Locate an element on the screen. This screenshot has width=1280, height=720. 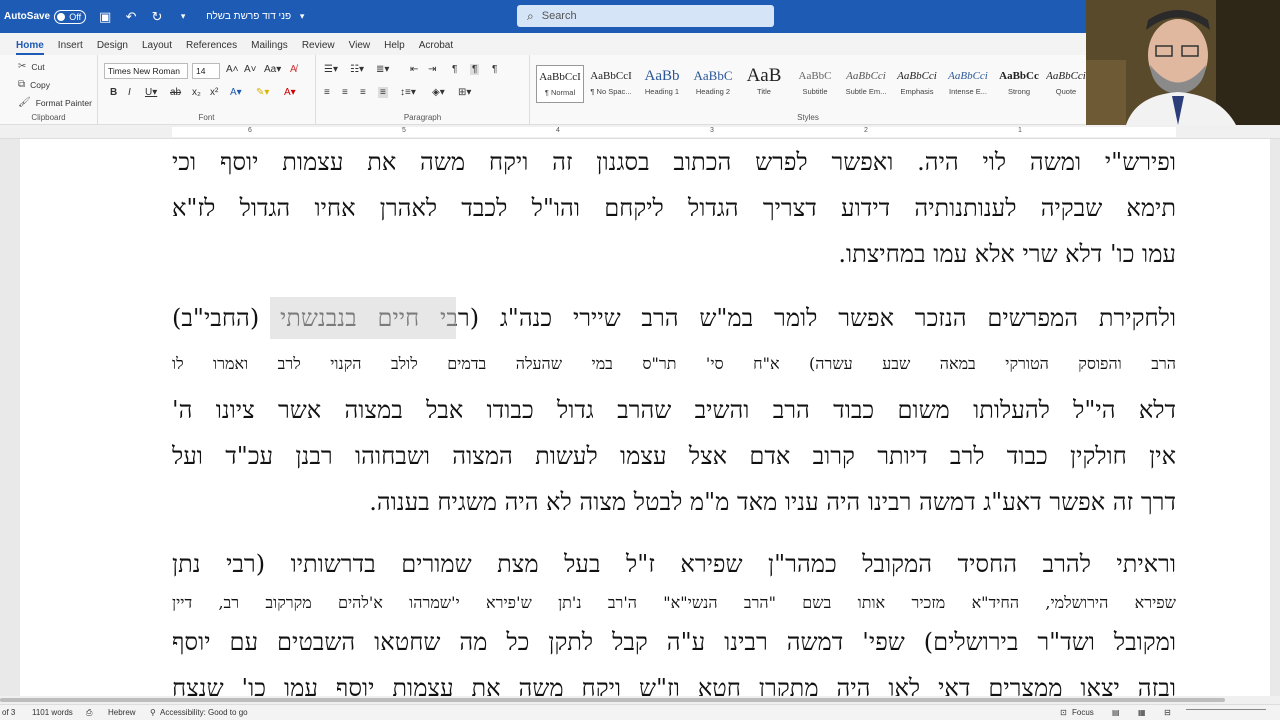
format-painter-button: 🖌 Format Painter is located at coordinates (55, 102).